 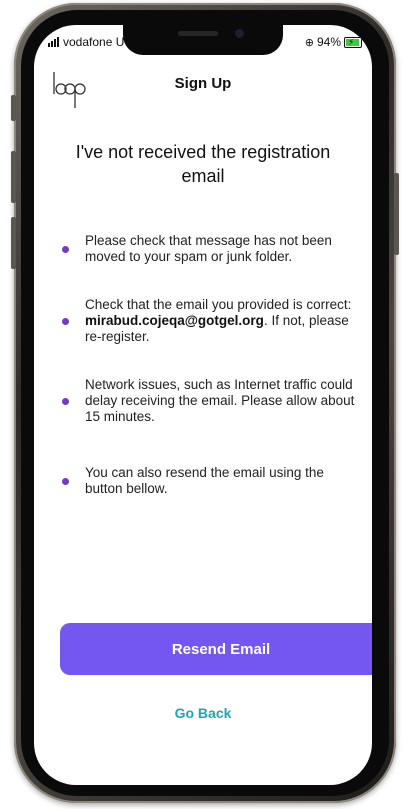 What do you see at coordinates (309, 42) in the screenshot?
I see `location-icon: ⊕` at bounding box center [309, 42].